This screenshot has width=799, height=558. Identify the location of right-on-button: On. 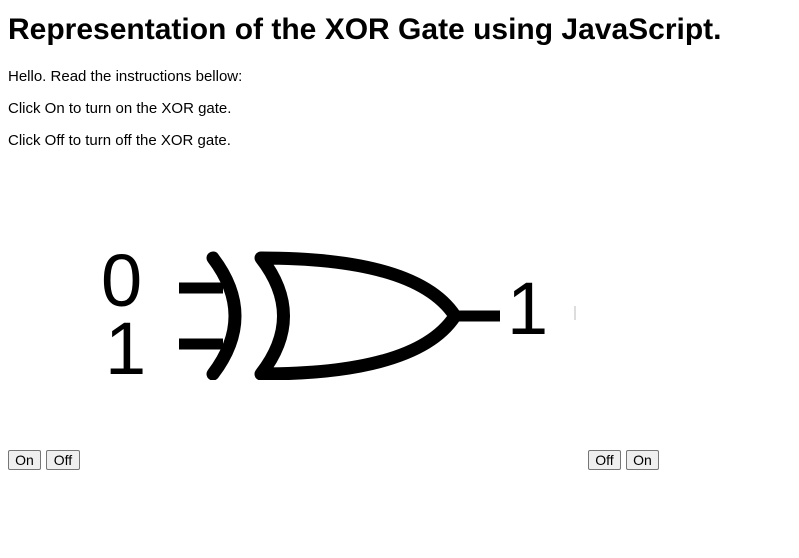
(642, 460).